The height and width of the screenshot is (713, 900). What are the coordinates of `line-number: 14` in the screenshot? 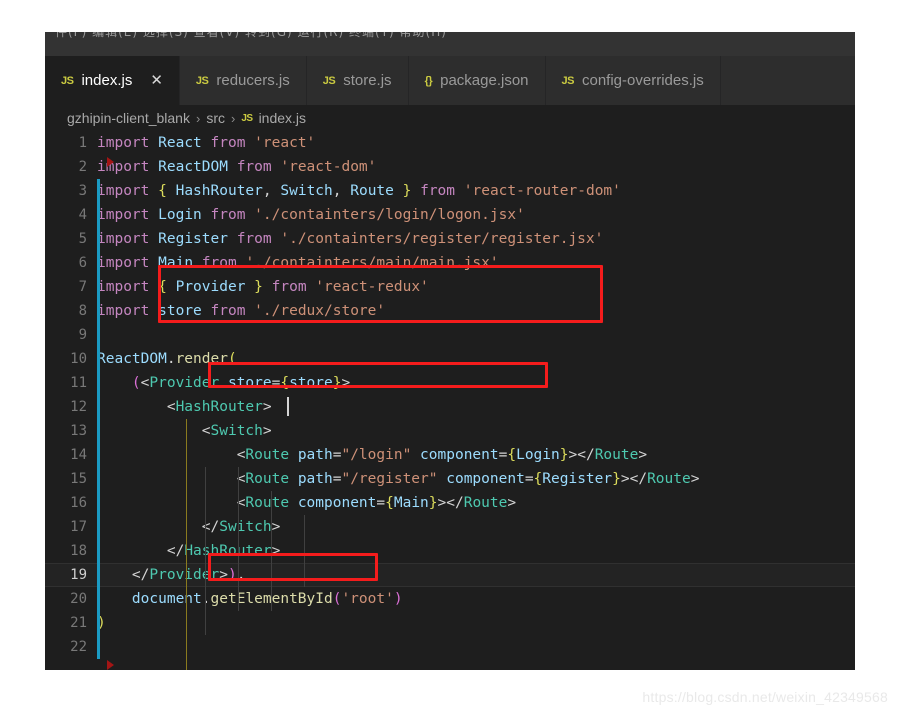 It's located at (78, 455).